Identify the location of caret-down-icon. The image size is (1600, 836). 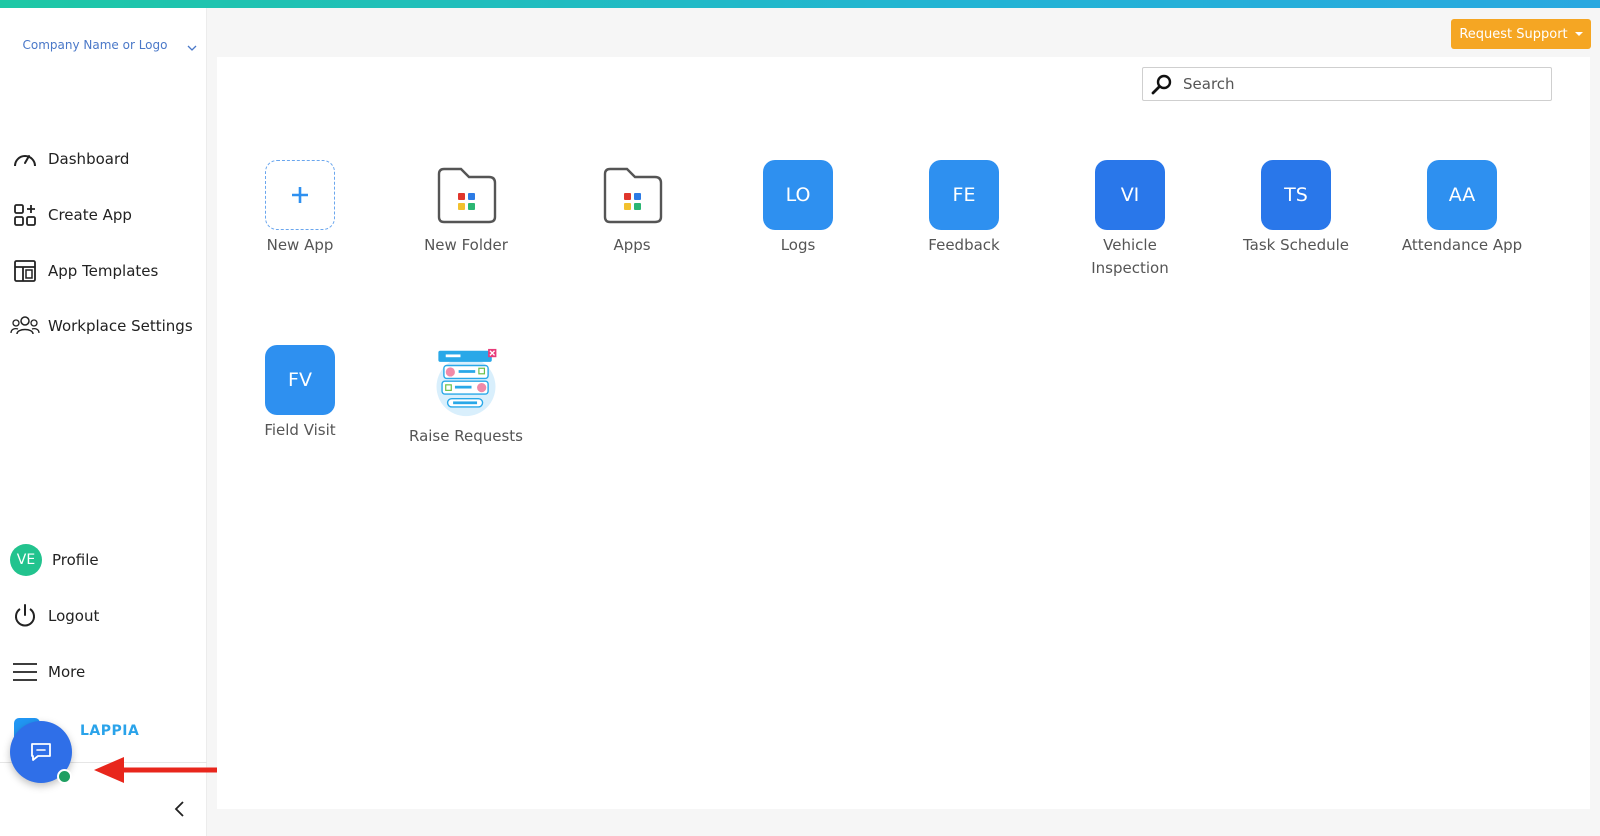
(1578, 34).